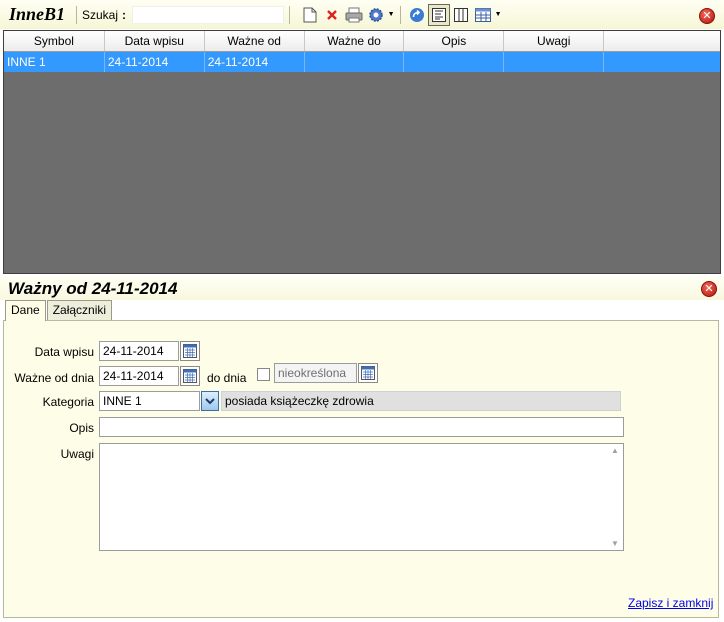 This screenshot has width=724, height=622. Describe the element at coordinates (709, 289) in the screenshot. I see `close-detail-icon: ✕` at that location.